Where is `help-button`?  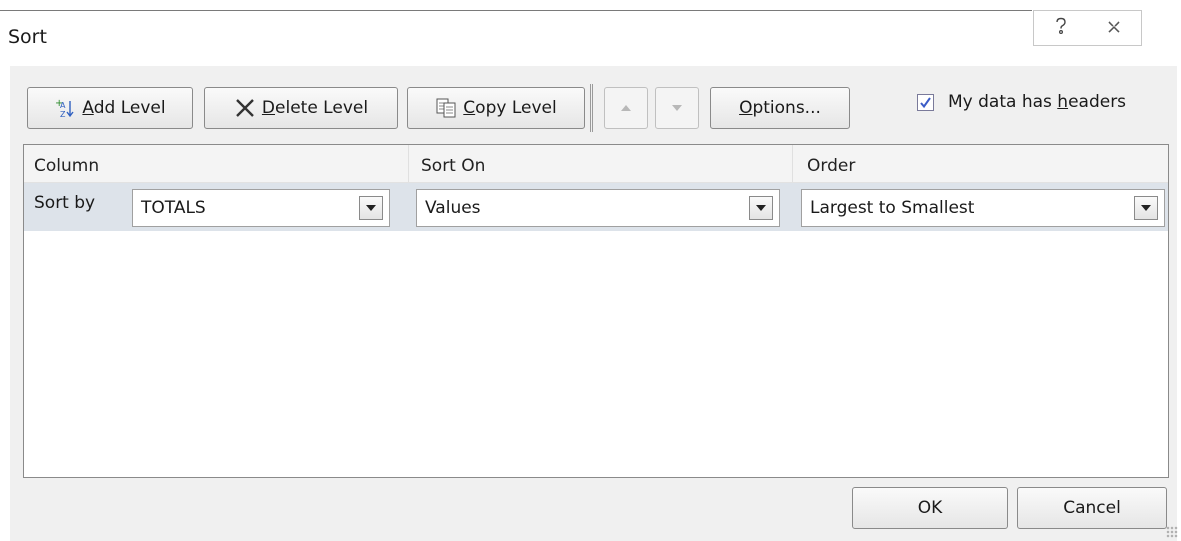
help-button is located at coordinates (1060, 28).